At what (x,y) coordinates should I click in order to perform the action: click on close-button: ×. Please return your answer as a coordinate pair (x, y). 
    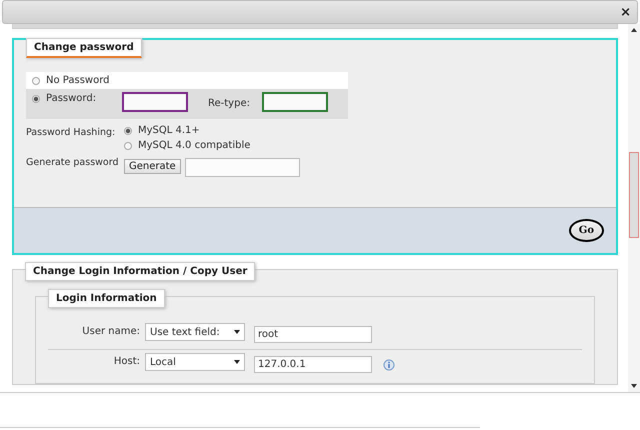
    Looking at the image, I should click on (625, 12).